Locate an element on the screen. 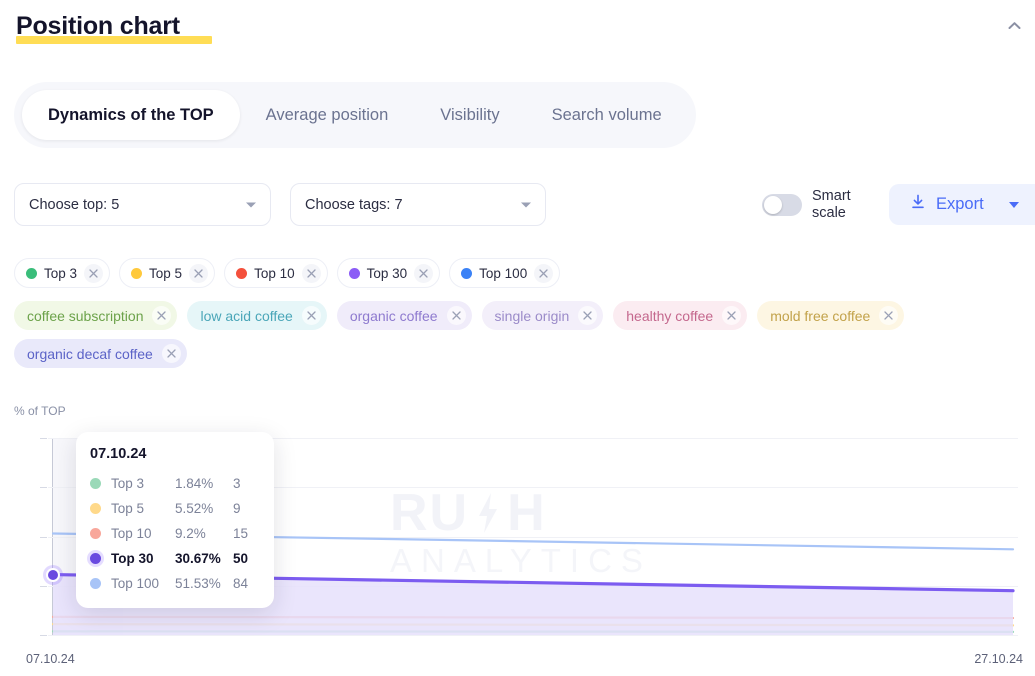  tooltip-date: 07.10.24 is located at coordinates (118, 454).